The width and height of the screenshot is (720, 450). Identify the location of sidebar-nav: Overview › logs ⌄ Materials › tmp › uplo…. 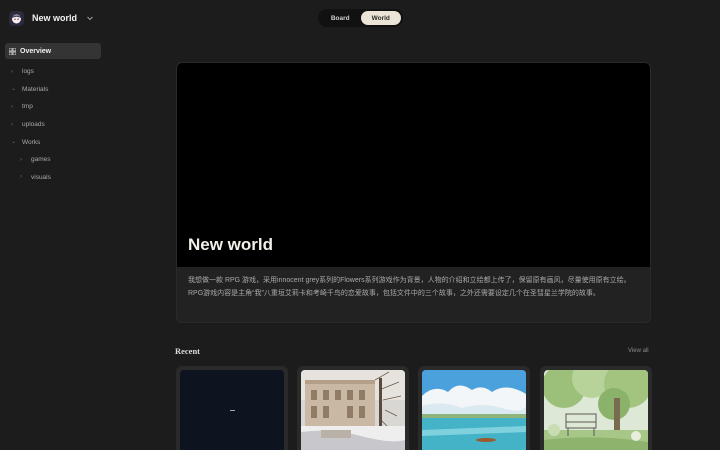
(53, 114).